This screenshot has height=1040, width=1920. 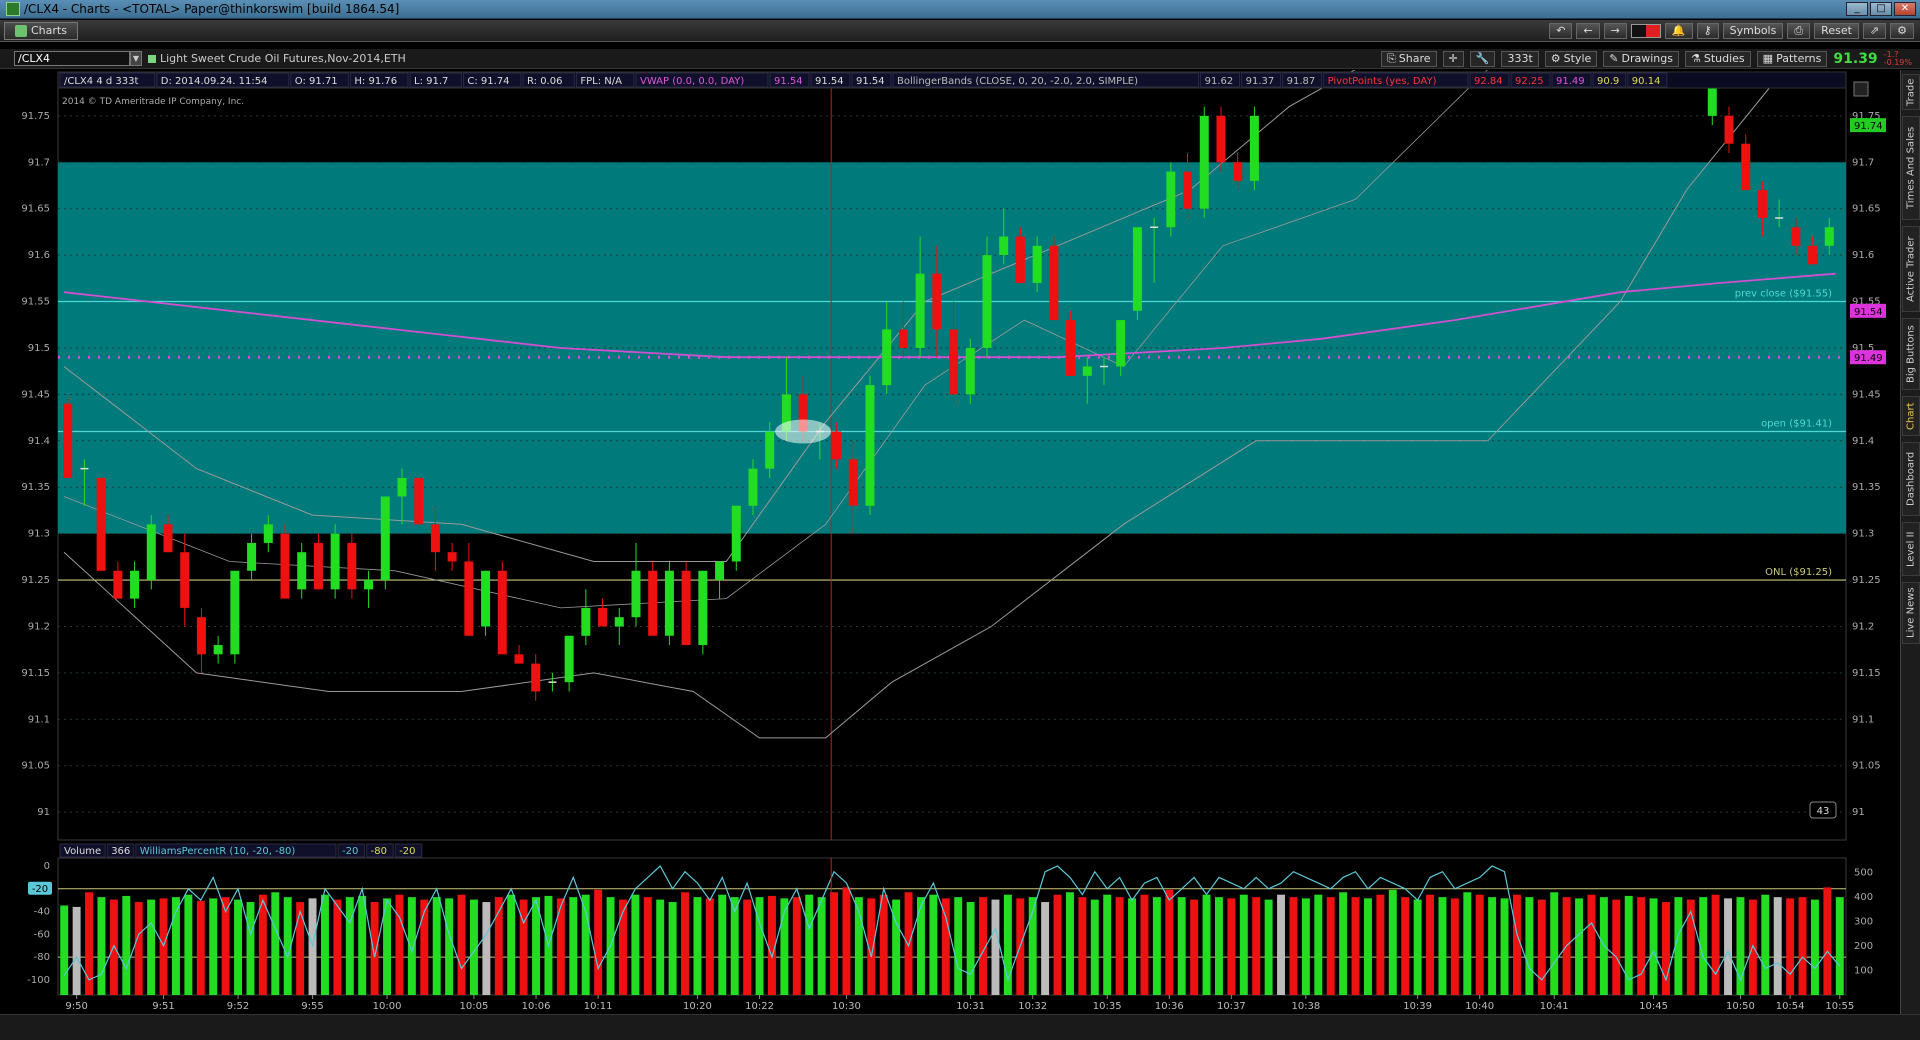 I want to click on side-tab-big-buttons: Big Buttons, so click(x=1911, y=354).